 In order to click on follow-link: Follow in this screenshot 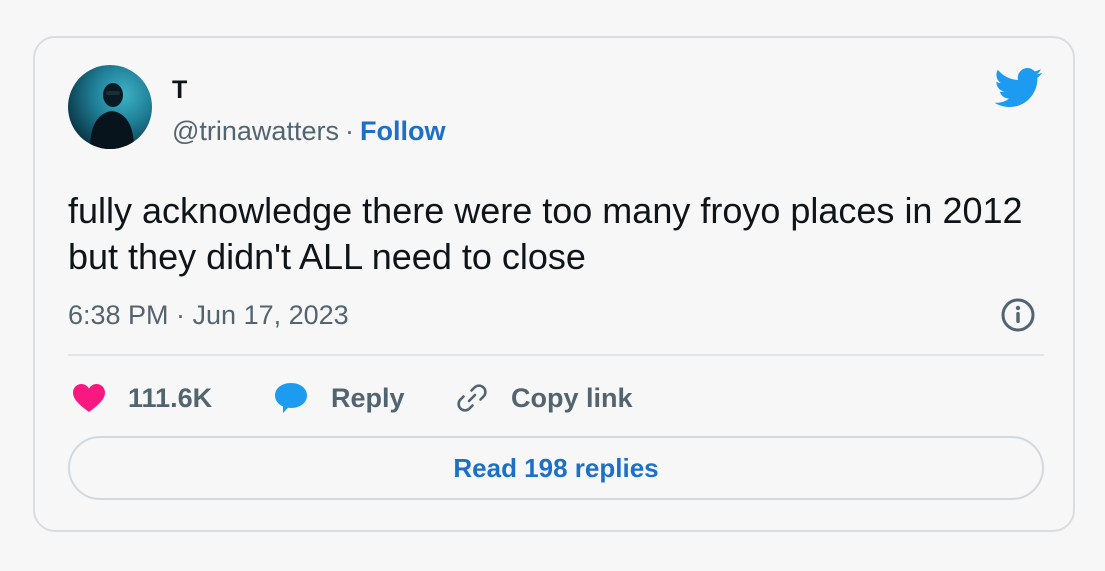, I will do `click(402, 131)`.